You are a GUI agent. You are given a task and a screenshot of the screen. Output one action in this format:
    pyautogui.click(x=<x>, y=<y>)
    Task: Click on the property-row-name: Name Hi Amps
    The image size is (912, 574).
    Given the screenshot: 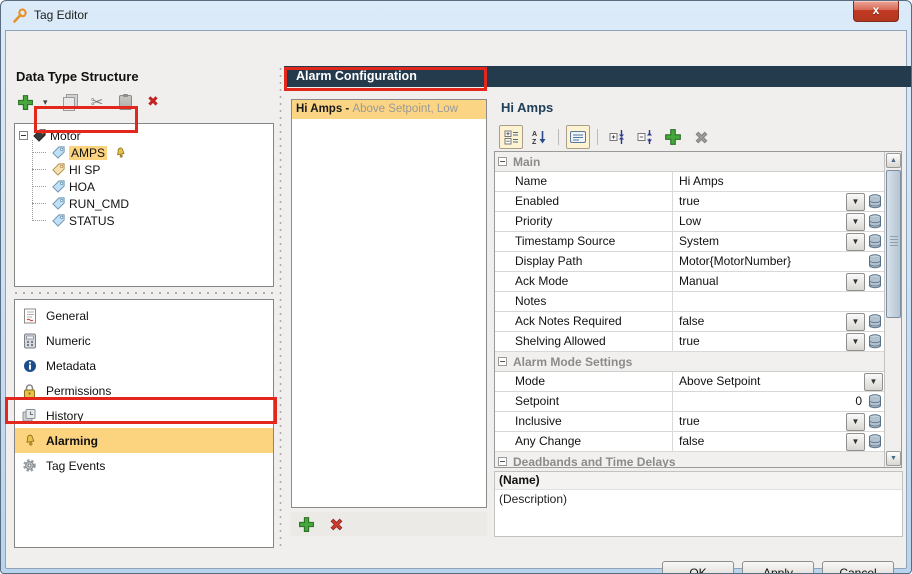 What is the action you would take?
    pyautogui.click(x=689, y=182)
    